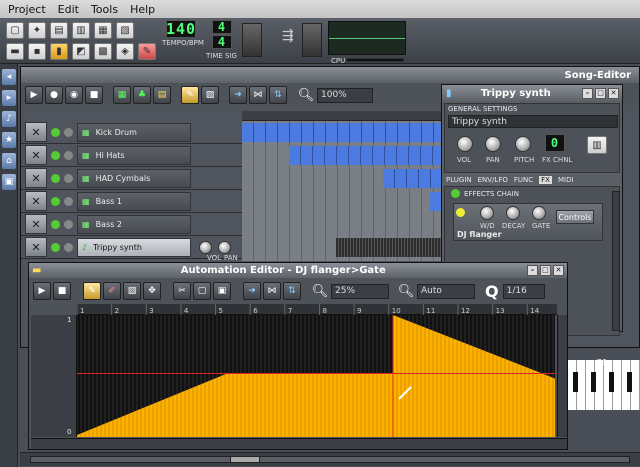 The image size is (640, 467). Describe the element at coordinates (597, 145) in the screenshot. I see `save-preset-icon: ▥` at that location.